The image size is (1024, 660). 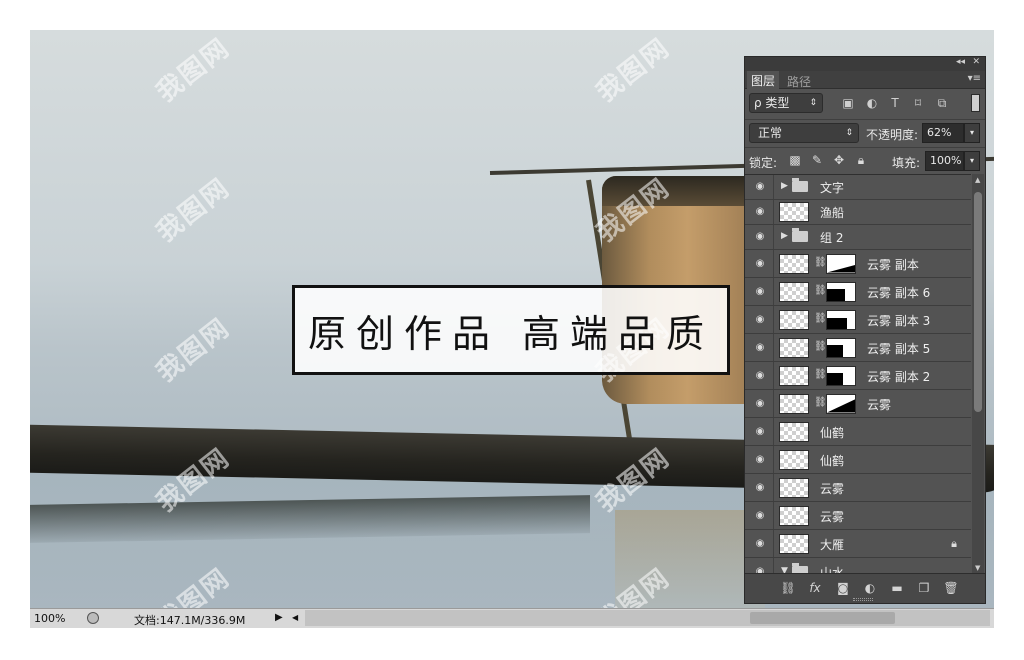 I want to click on filter-row: ρ 类型 ⇕ ▣ ◐ T ⌑ ⧉, so click(x=865, y=104).